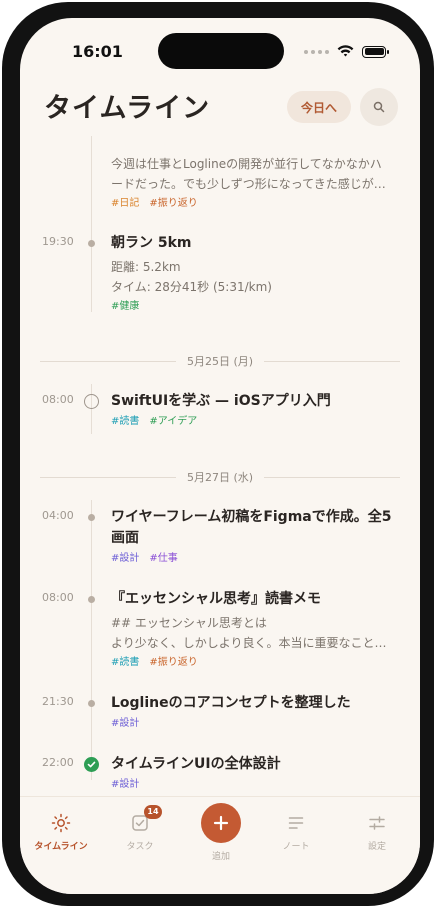 This screenshot has height=908, width=436. Describe the element at coordinates (146, 267) in the screenshot. I see `entry-excerpt: 距離: 5.2km` at that location.